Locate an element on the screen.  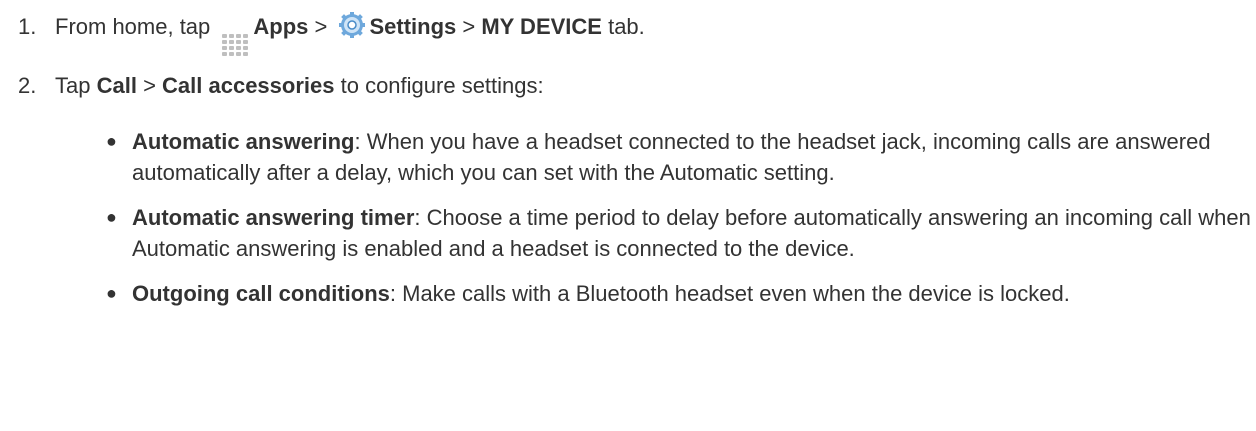
step-text: From home, tap is located at coordinates (136, 26).